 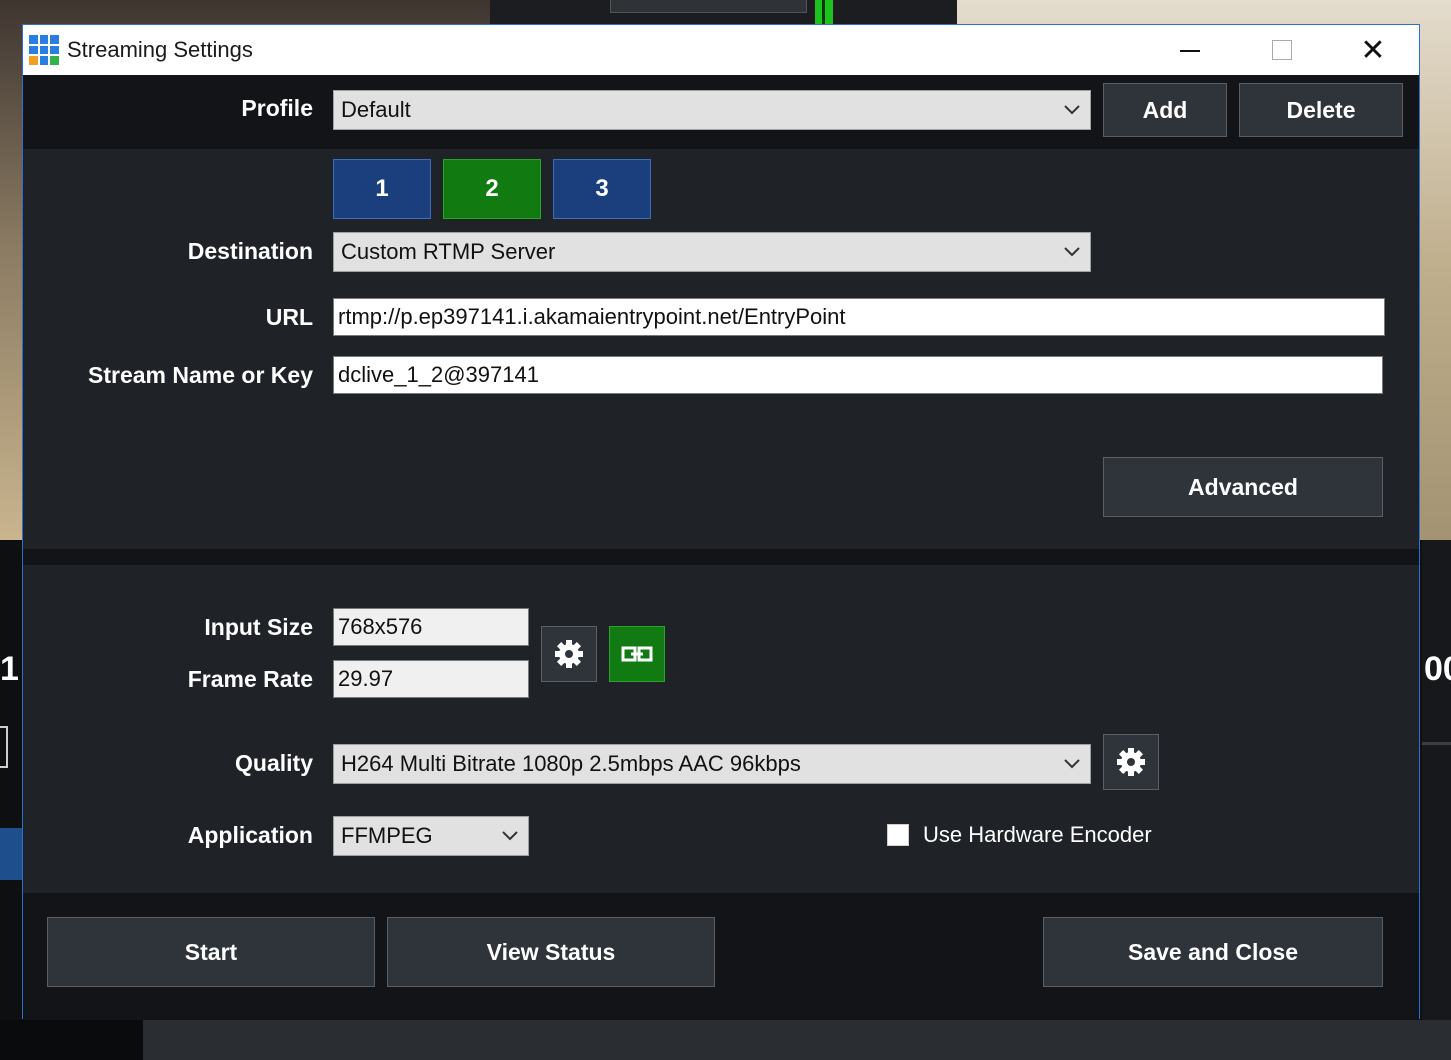 What do you see at coordinates (492, 189) in the screenshot?
I see `tab-destination-2: 2` at bounding box center [492, 189].